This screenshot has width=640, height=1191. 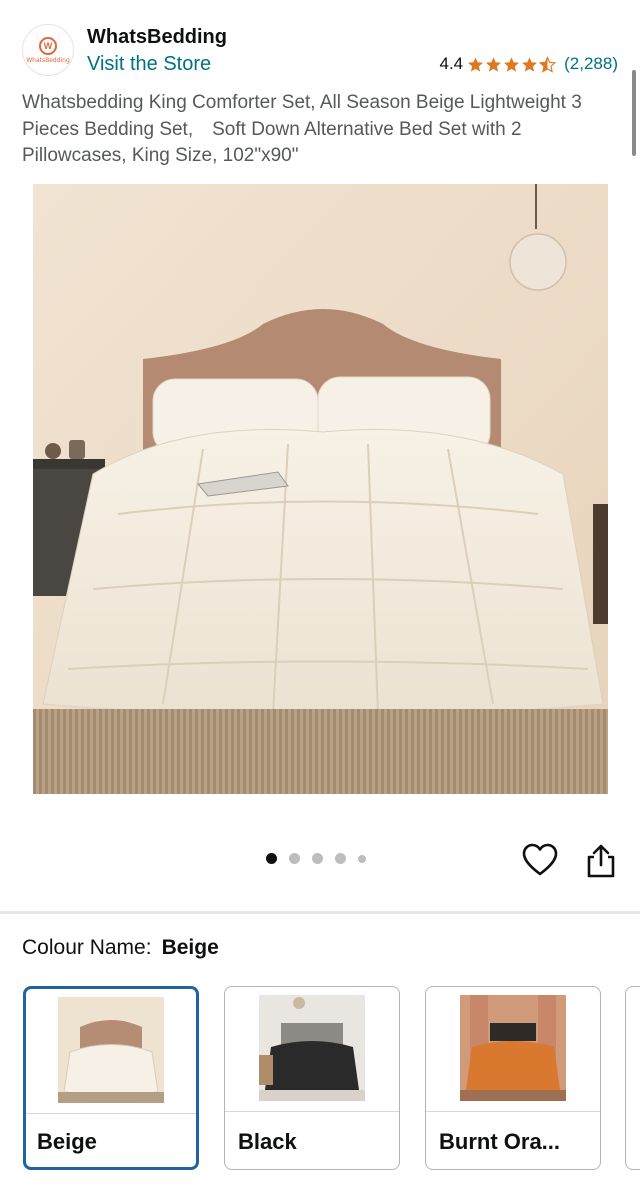 I want to click on rating-count: (2,288), so click(x=591, y=64).